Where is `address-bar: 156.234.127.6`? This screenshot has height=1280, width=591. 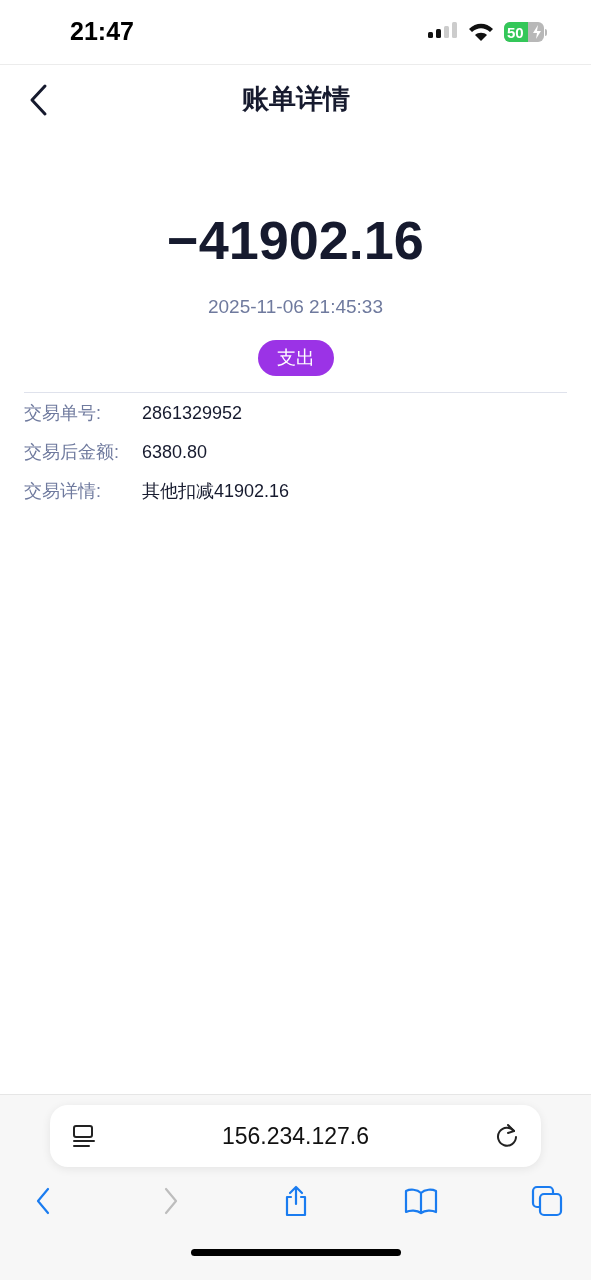
address-bar: 156.234.127.6 is located at coordinates (295, 1136).